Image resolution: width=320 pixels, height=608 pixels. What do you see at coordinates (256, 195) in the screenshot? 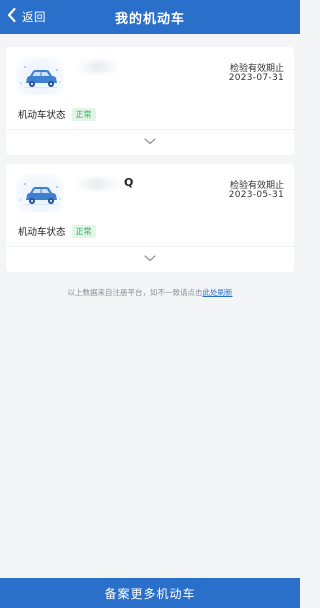
I see `expiry-date: 2023-05-31` at bounding box center [256, 195].